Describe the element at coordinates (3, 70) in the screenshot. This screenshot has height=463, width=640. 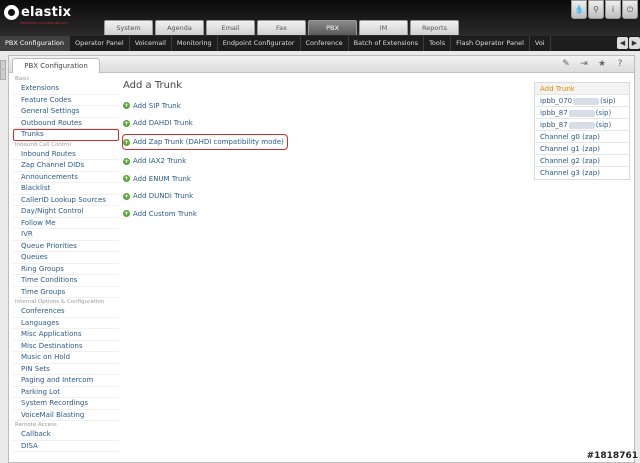
I see `sidebar-toggle-handle: ›` at that location.